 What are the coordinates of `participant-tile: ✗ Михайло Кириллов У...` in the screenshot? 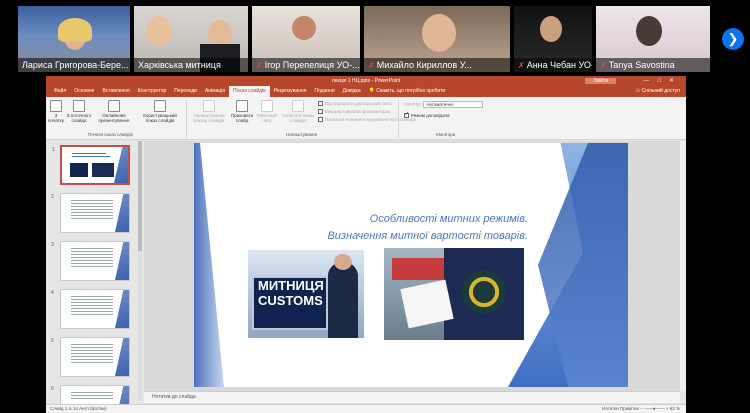 It's located at (437, 39).